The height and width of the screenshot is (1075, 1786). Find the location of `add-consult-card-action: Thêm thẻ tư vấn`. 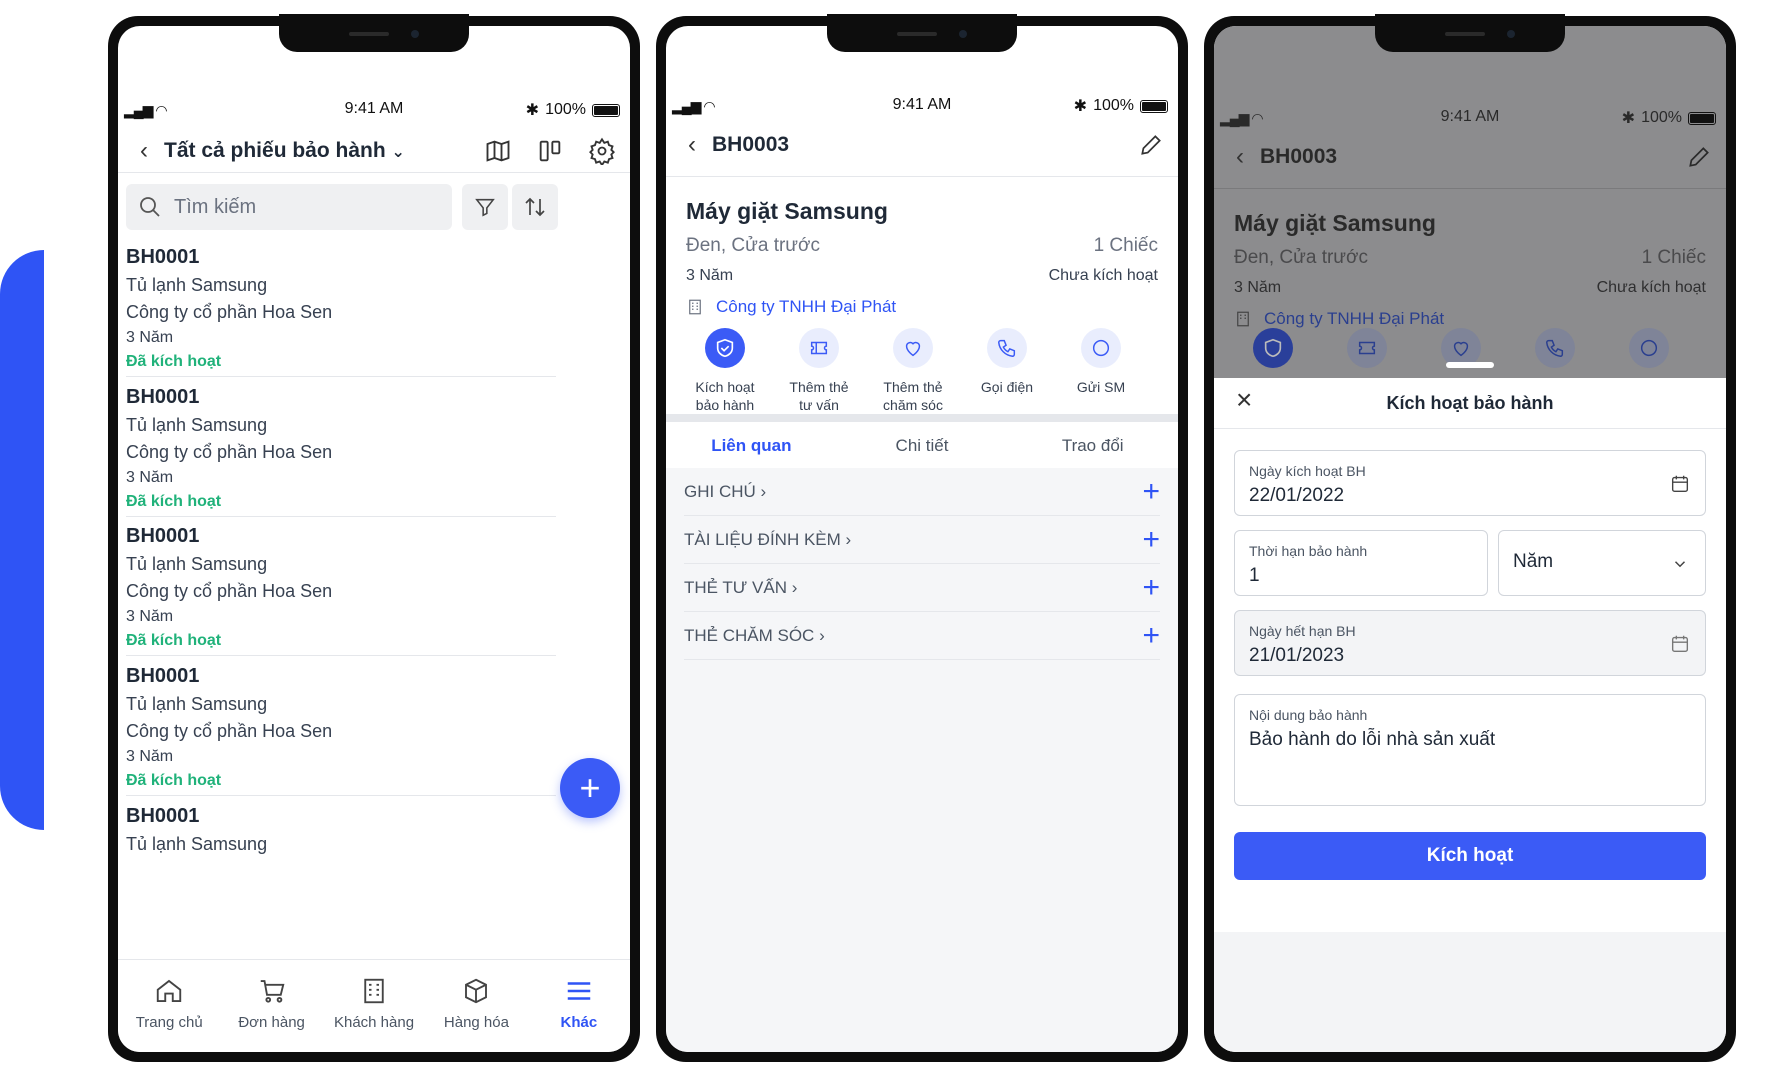

add-consult-card-action: Thêm thẻ tư vấn is located at coordinates (819, 371).